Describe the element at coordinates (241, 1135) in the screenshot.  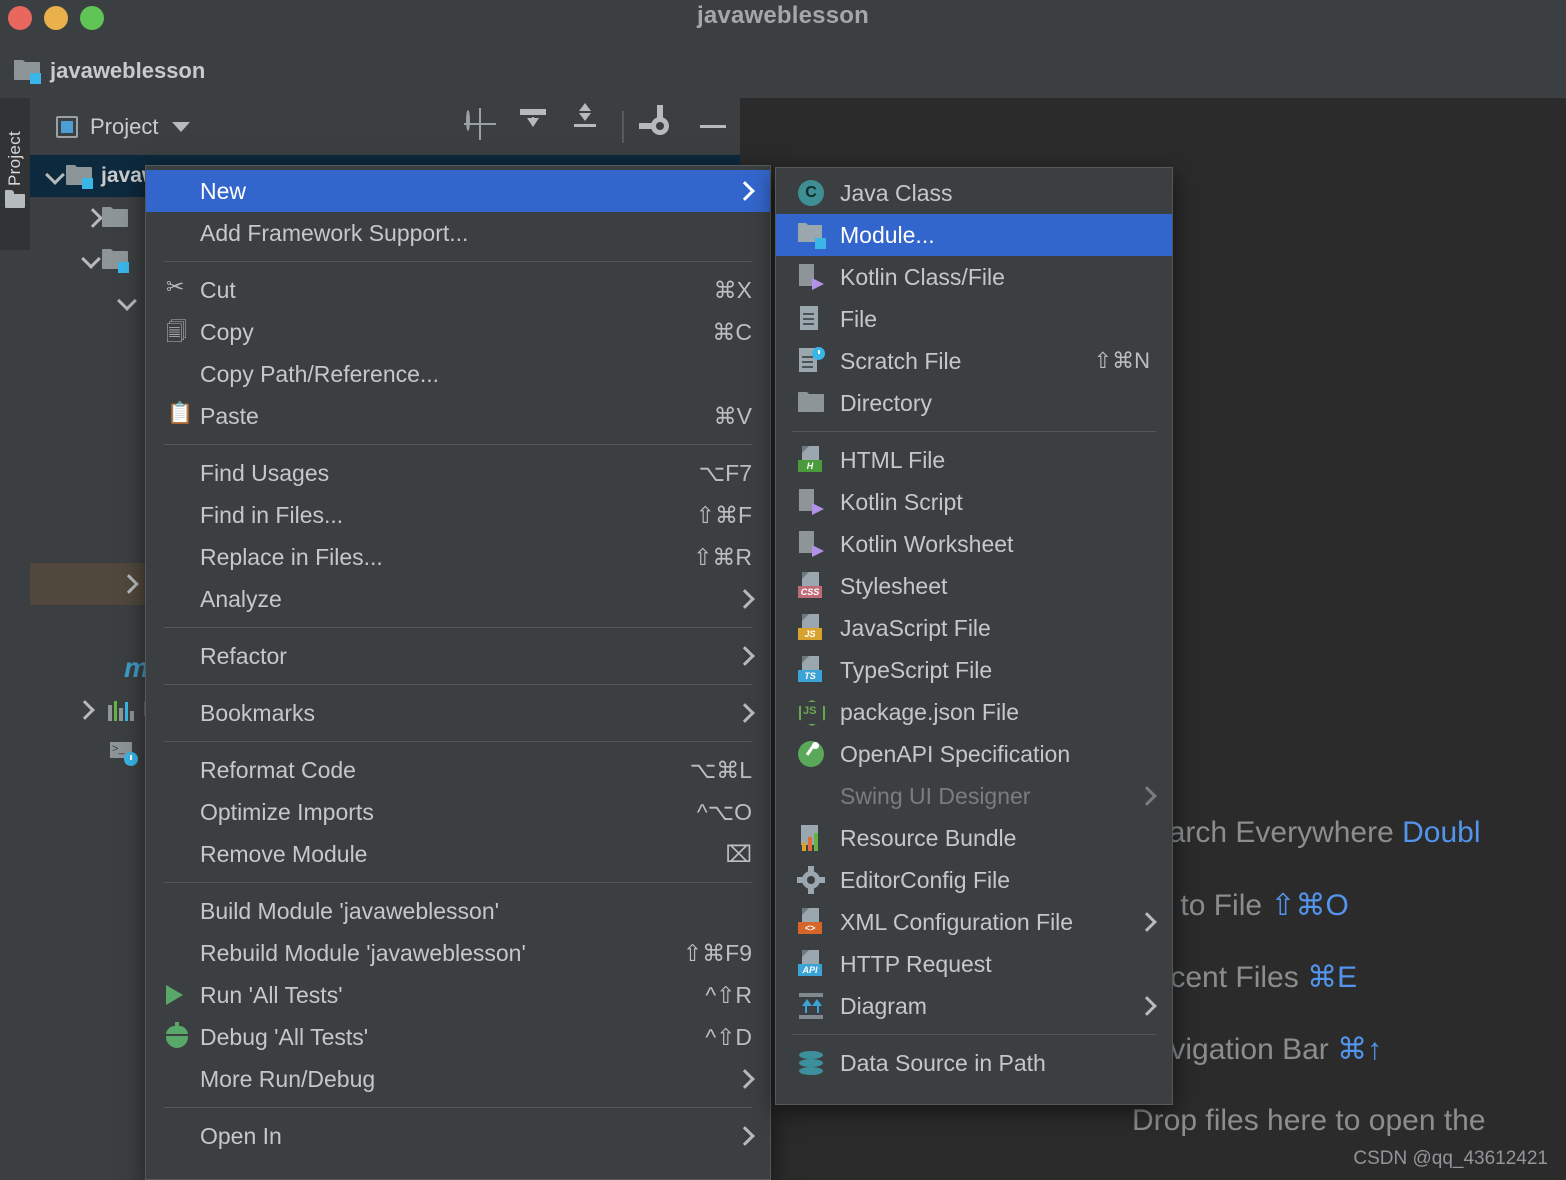
I see `menu-item-label: Open In` at that location.